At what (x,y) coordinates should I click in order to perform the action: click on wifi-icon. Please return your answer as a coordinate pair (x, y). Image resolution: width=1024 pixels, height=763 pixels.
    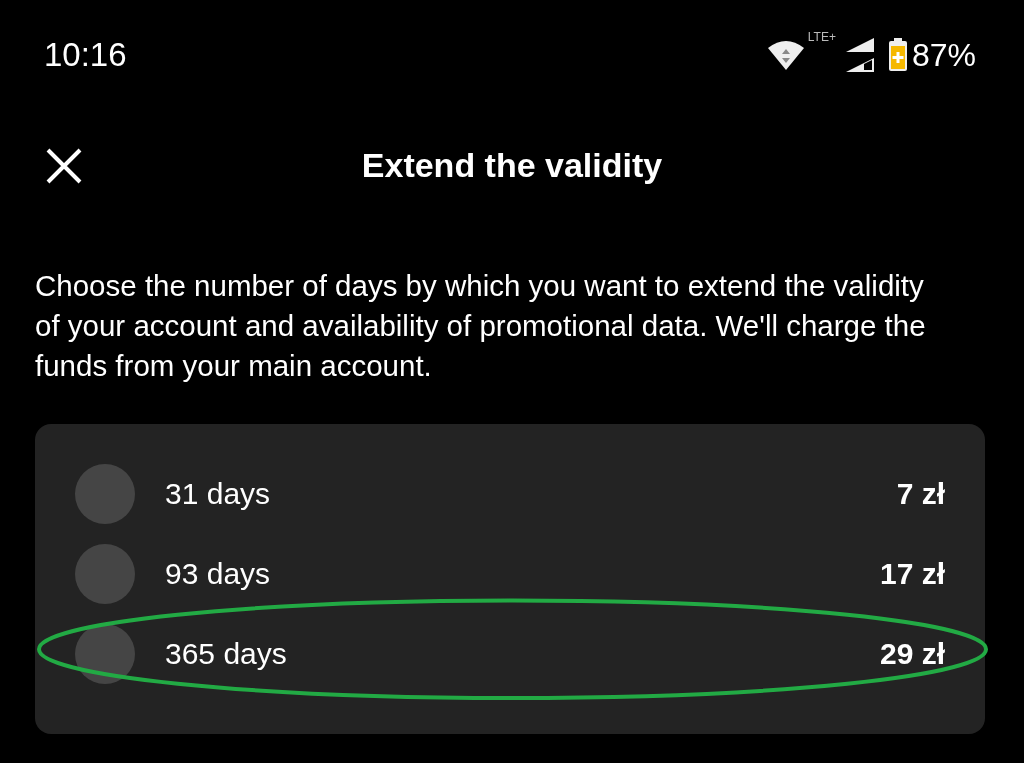
    Looking at the image, I should click on (785, 55).